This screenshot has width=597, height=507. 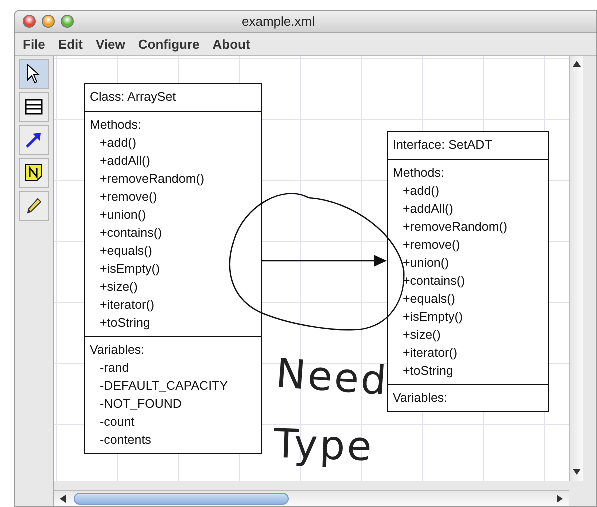 I want to click on menu-item: About, so click(x=233, y=44).